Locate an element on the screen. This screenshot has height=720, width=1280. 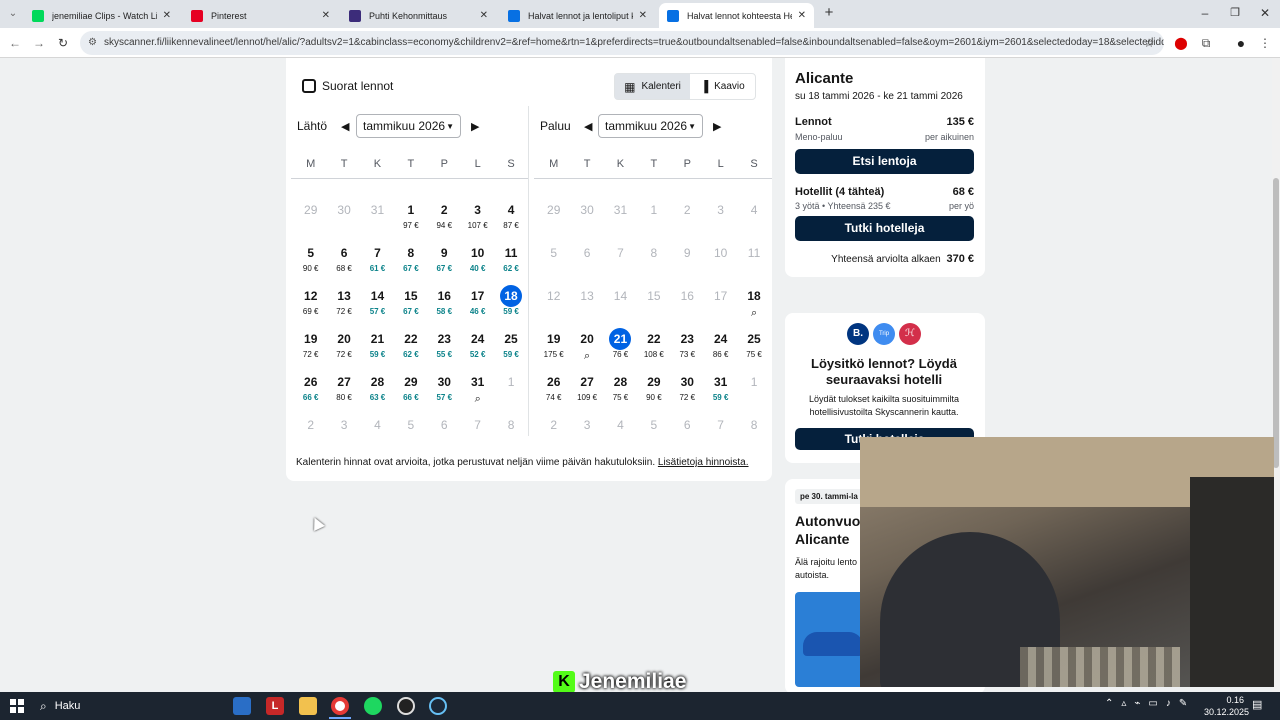
profile-avatar-icon: ● is located at coordinates (1241, 43).